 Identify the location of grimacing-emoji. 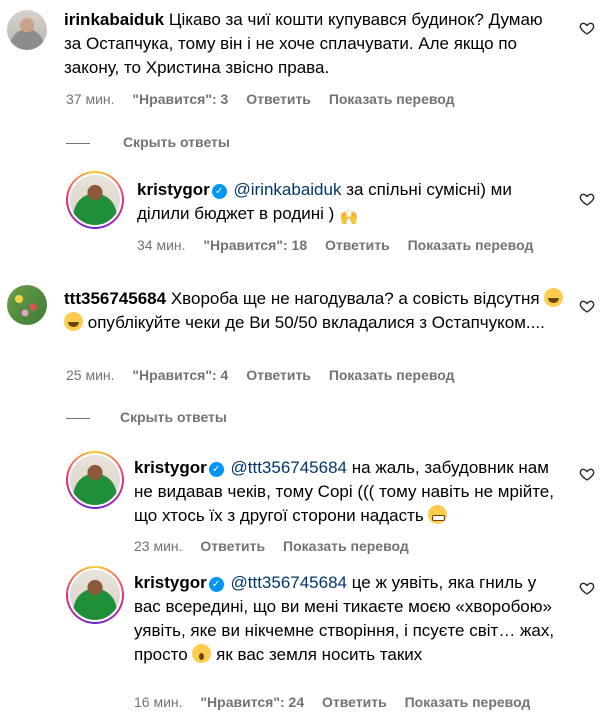
(438, 514).